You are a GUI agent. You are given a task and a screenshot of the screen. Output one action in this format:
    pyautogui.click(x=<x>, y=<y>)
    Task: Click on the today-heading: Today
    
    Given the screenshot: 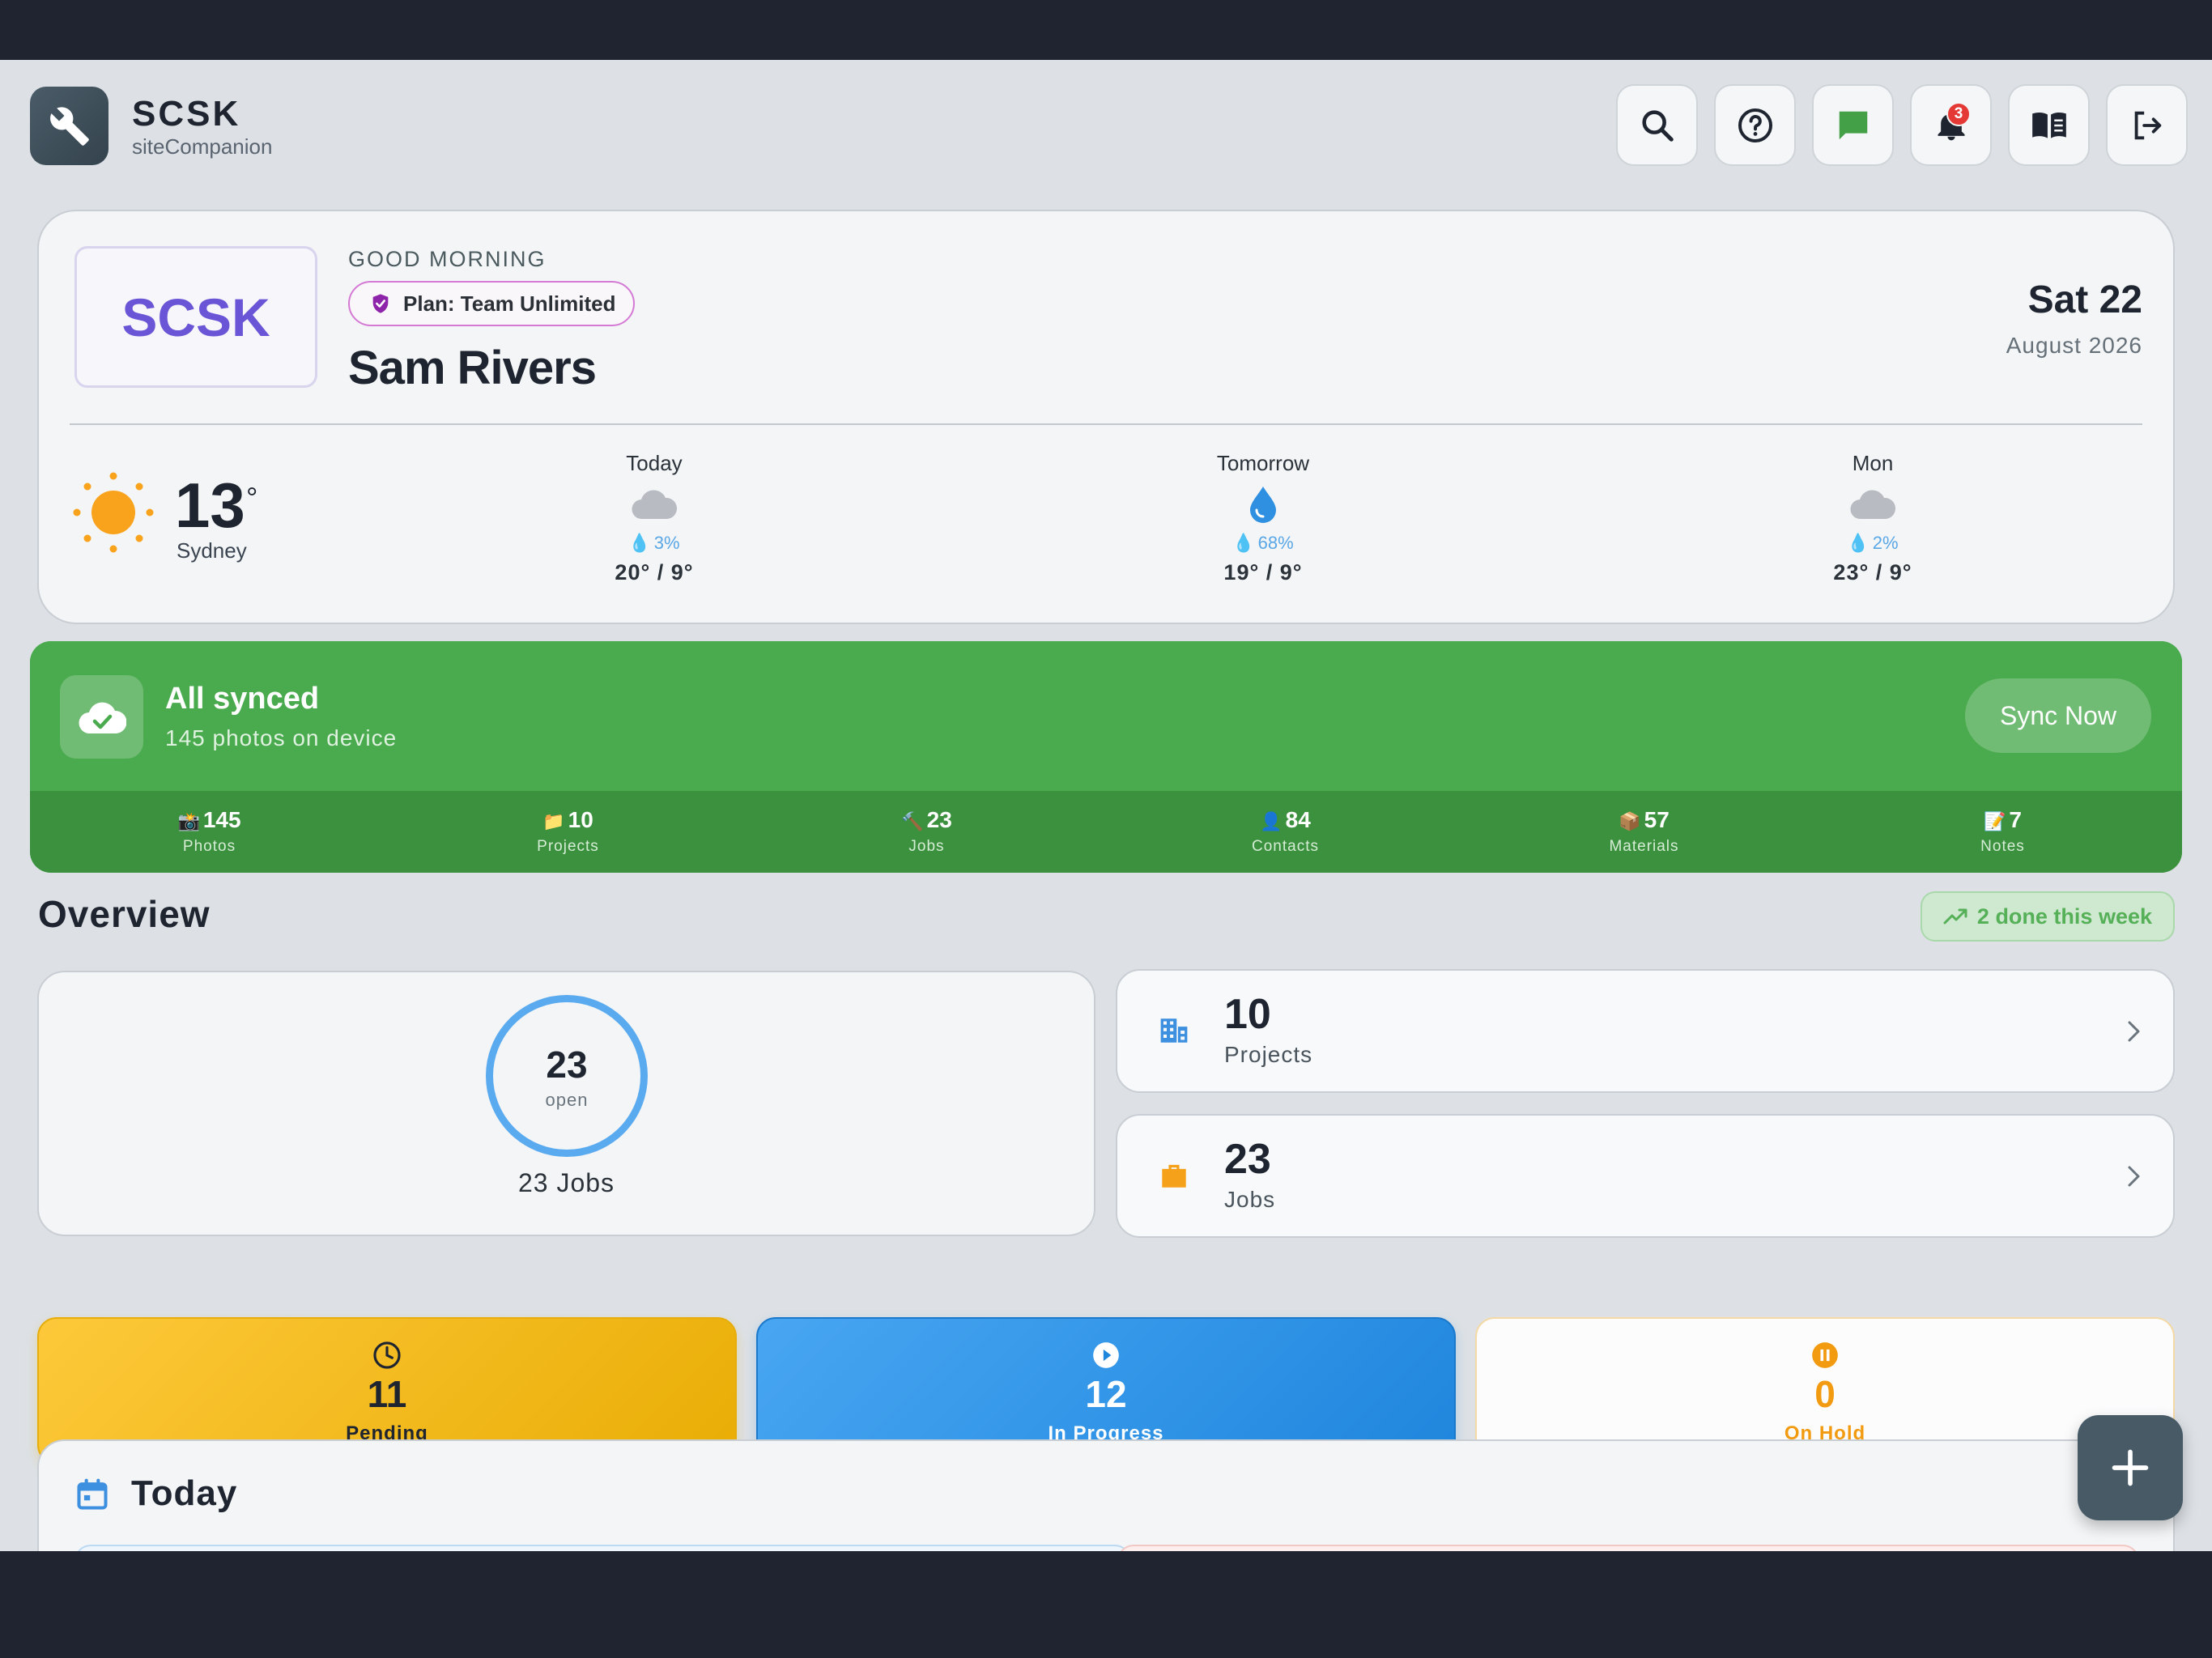 What is the action you would take?
    pyautogui.click(x=185, y=1493)
    